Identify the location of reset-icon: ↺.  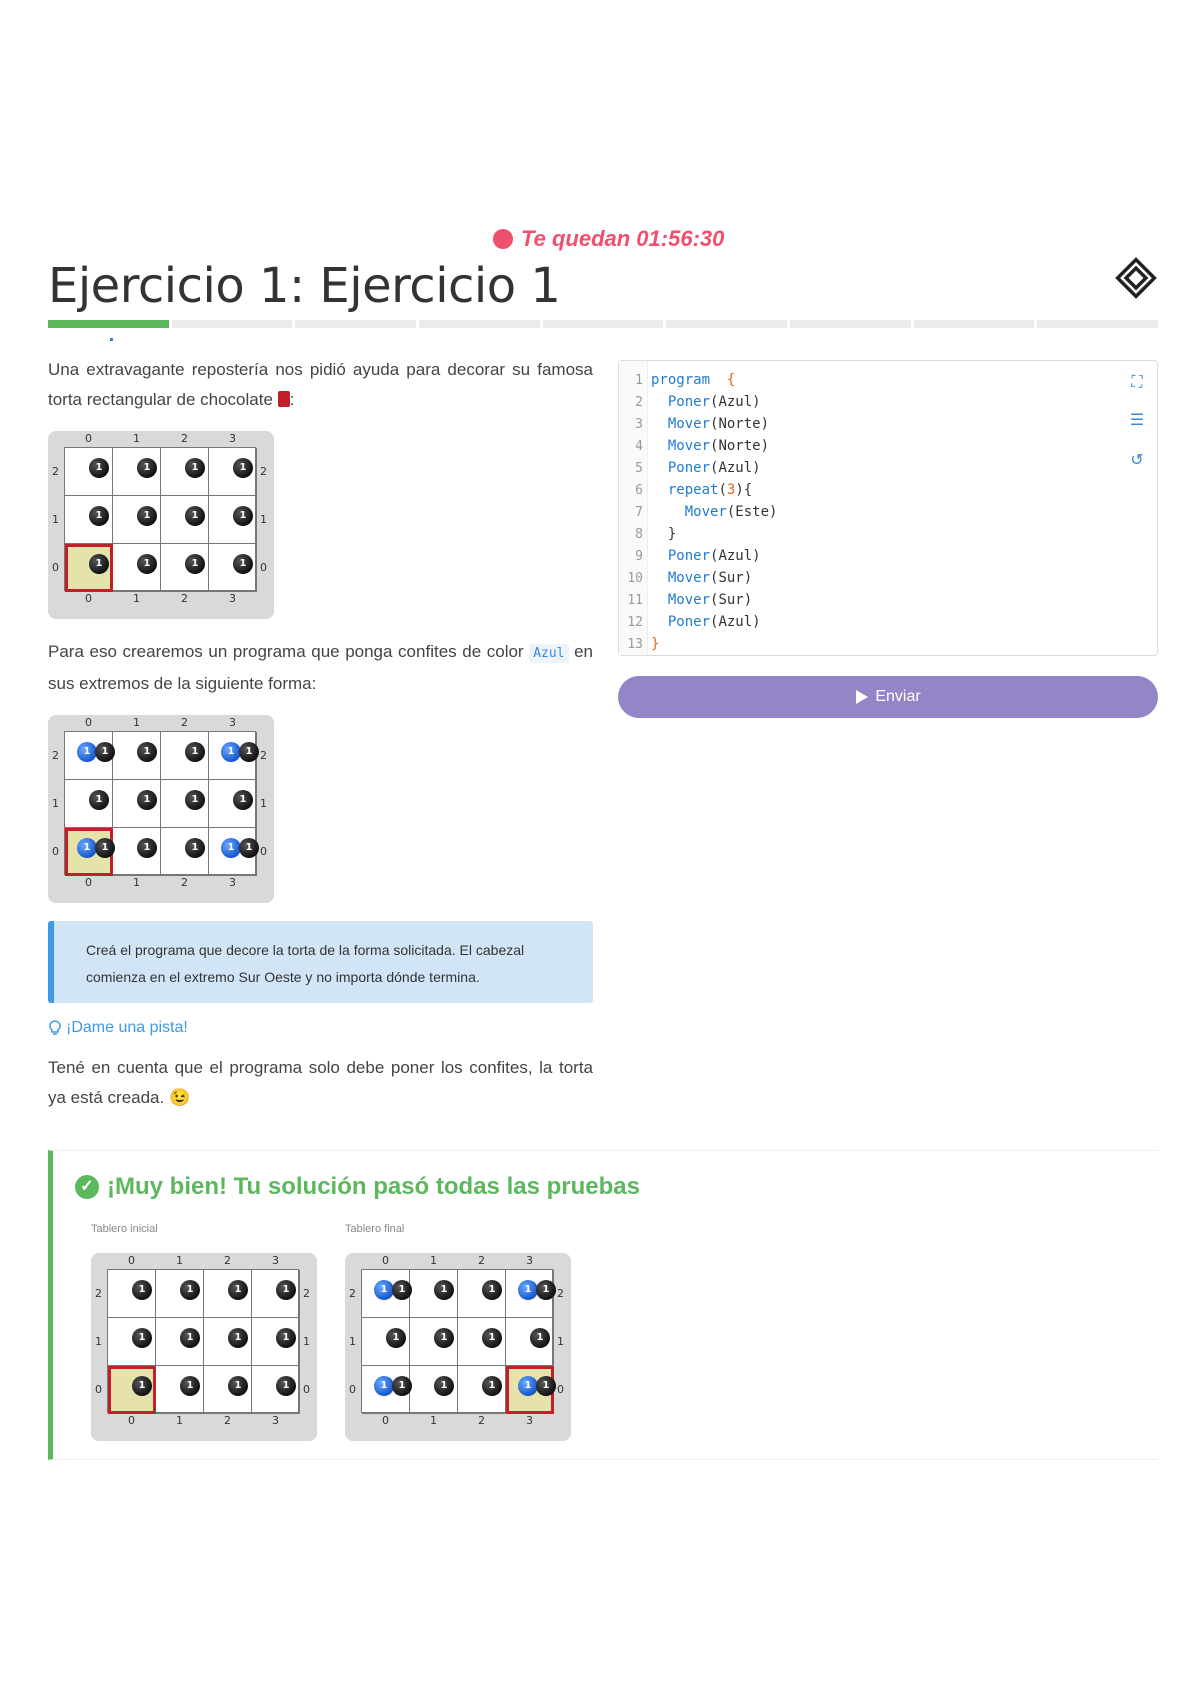
(1137, 461).